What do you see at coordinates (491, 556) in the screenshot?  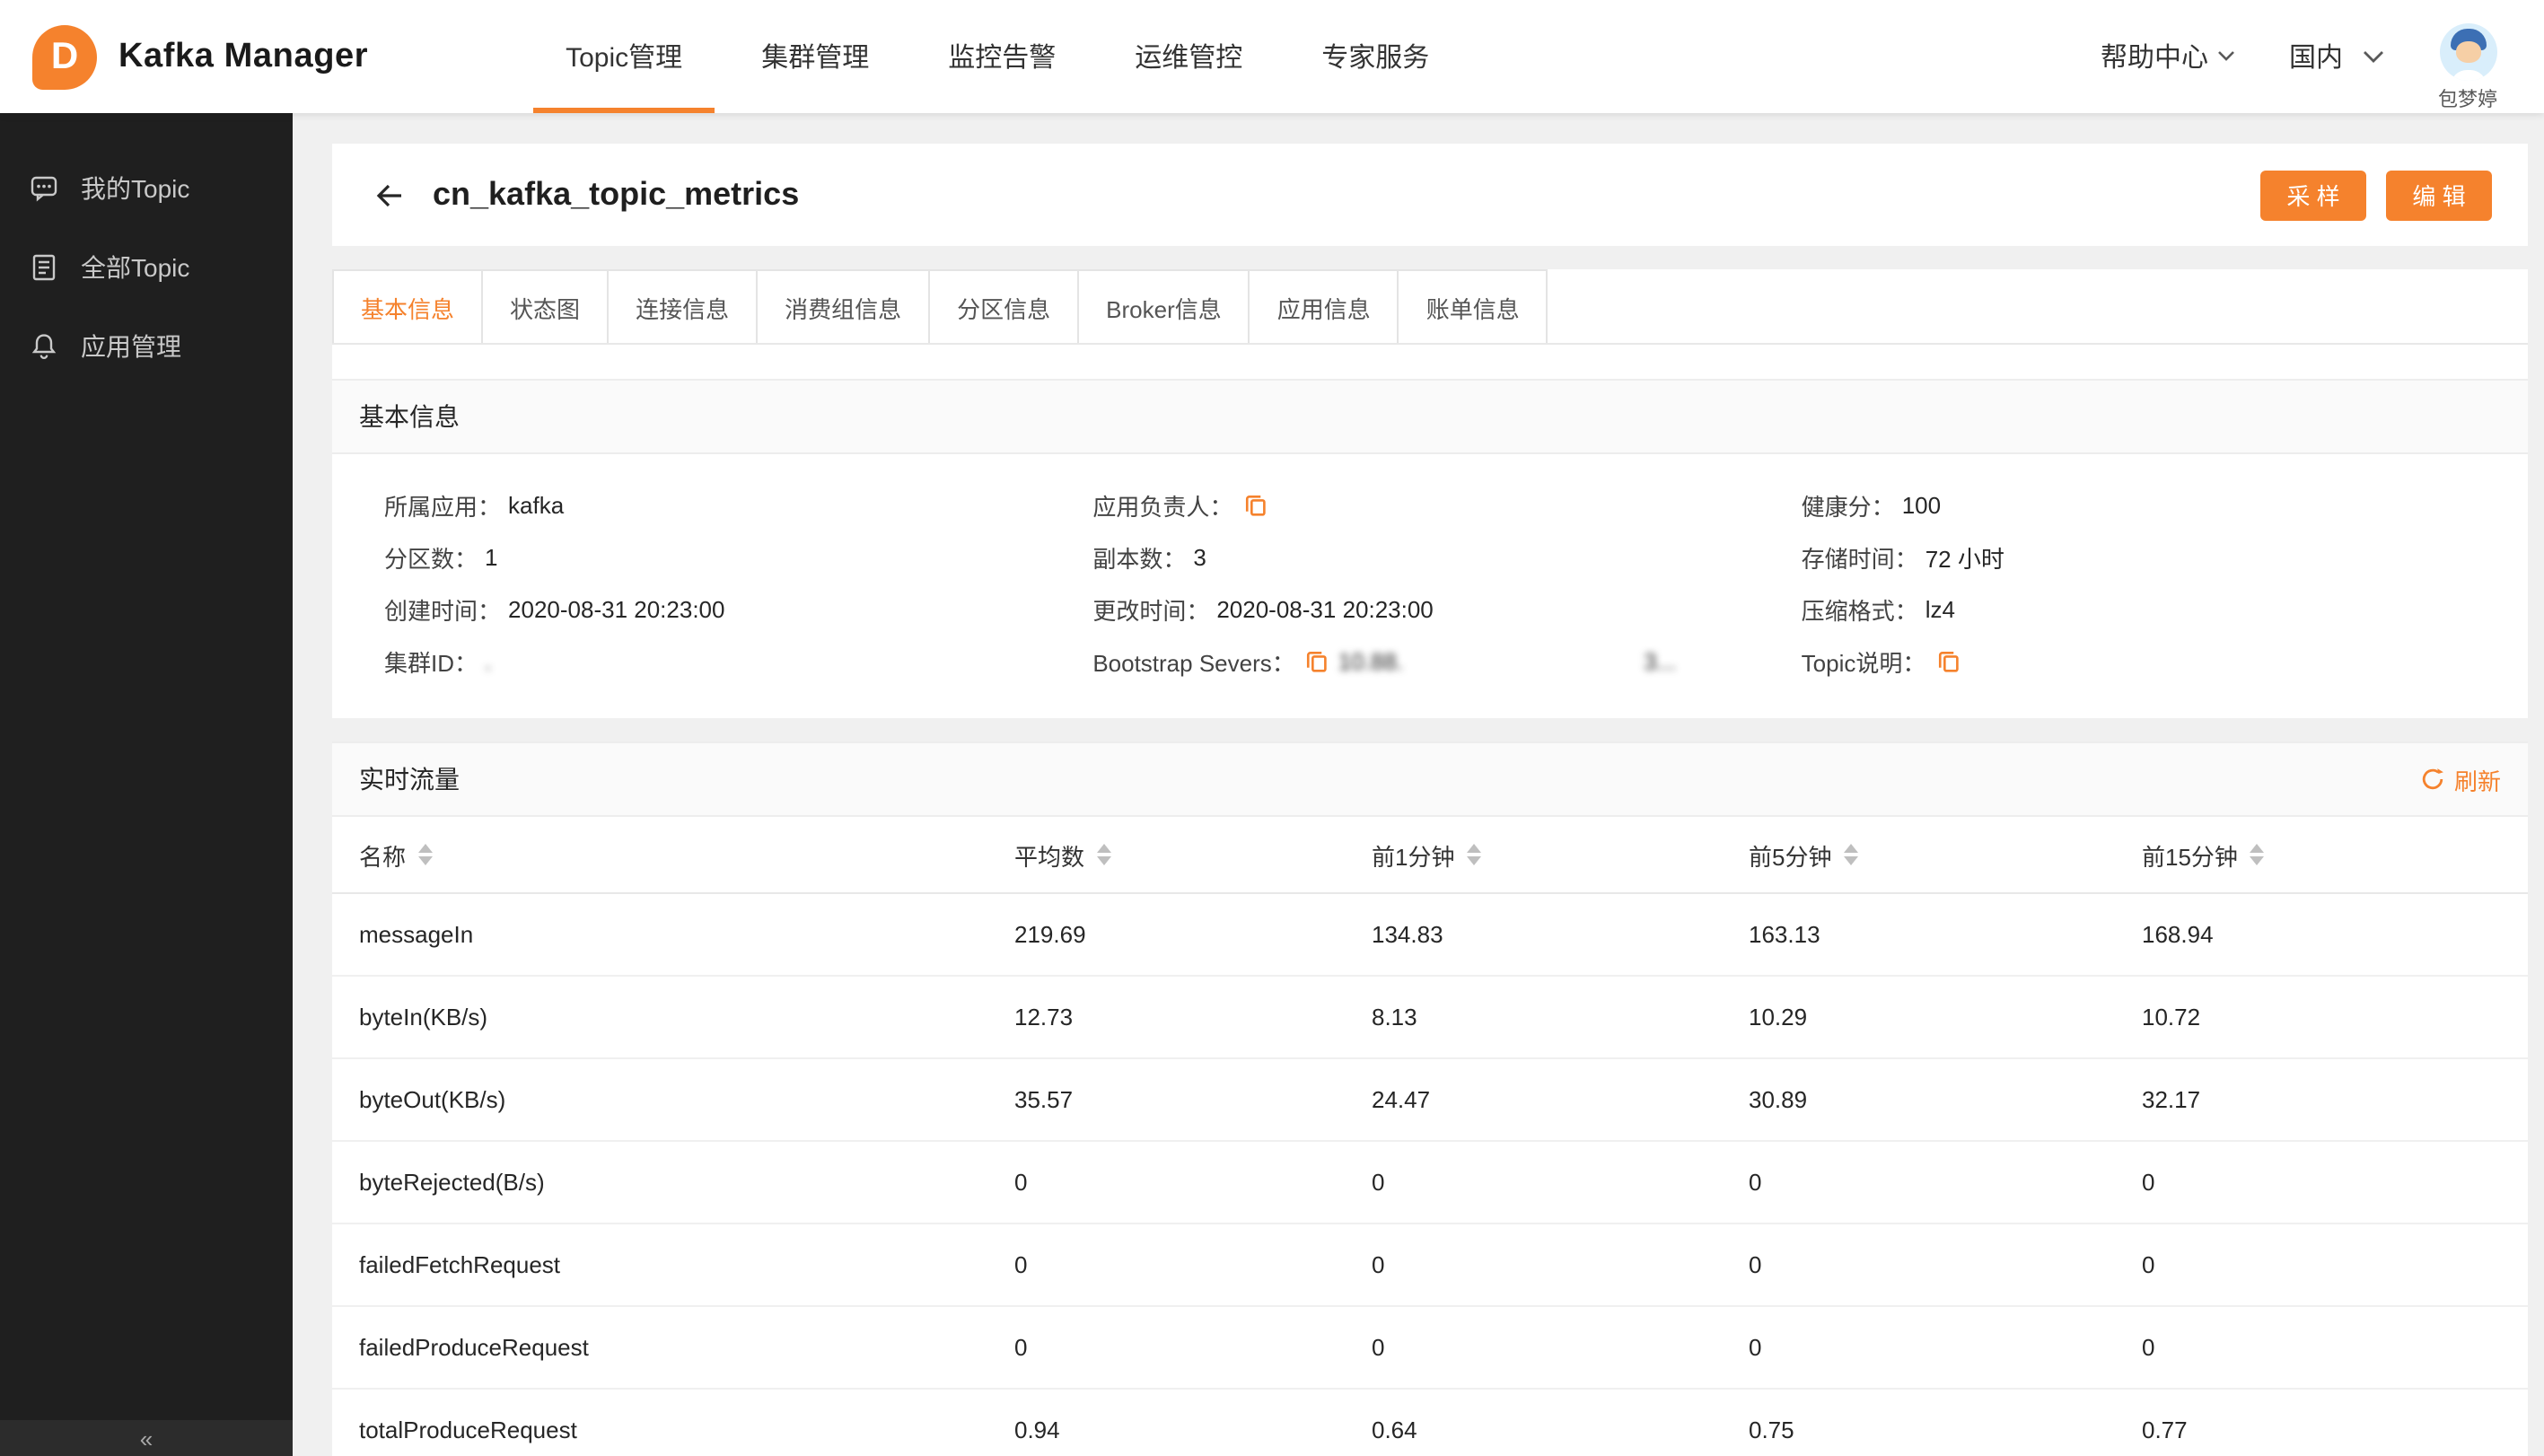 I see `field-value: 1` at bounding box center [491, 556].